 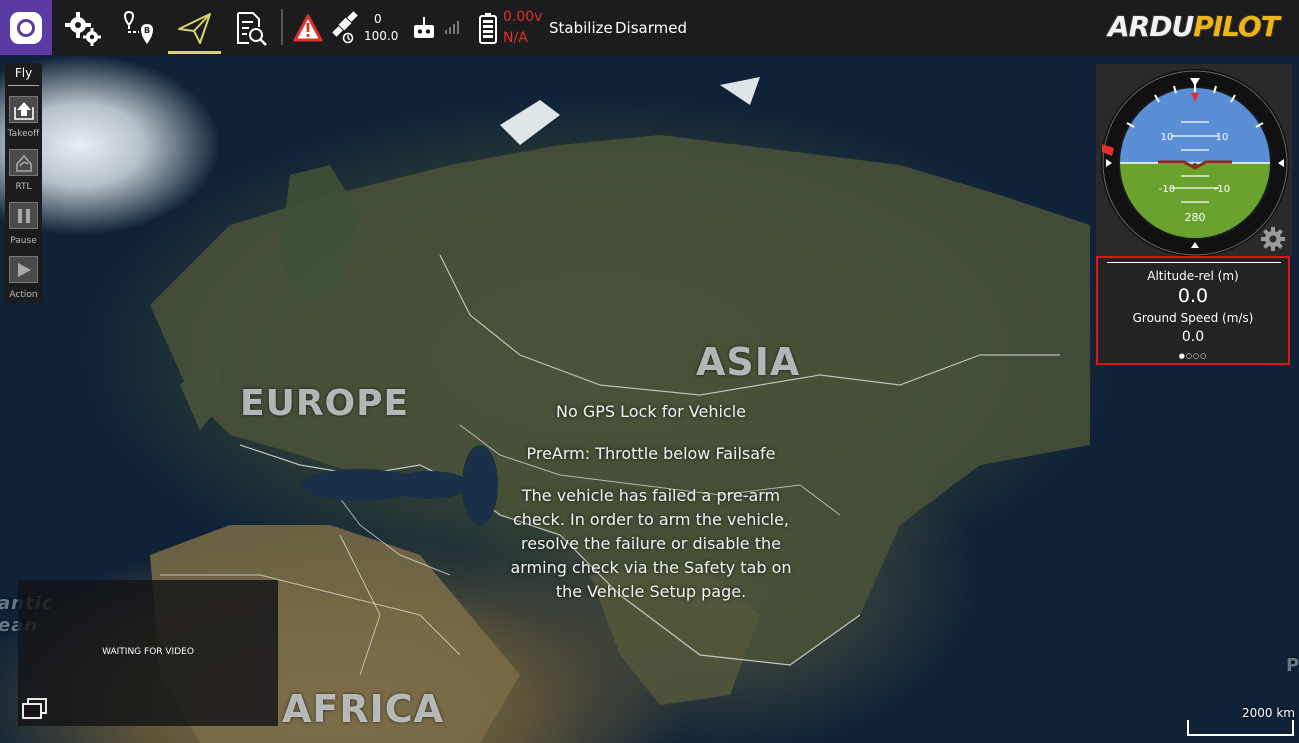 What do you see at coordinates (1222, 189) in the screenshot?
I see `pitch-label-minus-right: -10` at bounding box center [1222, 189].